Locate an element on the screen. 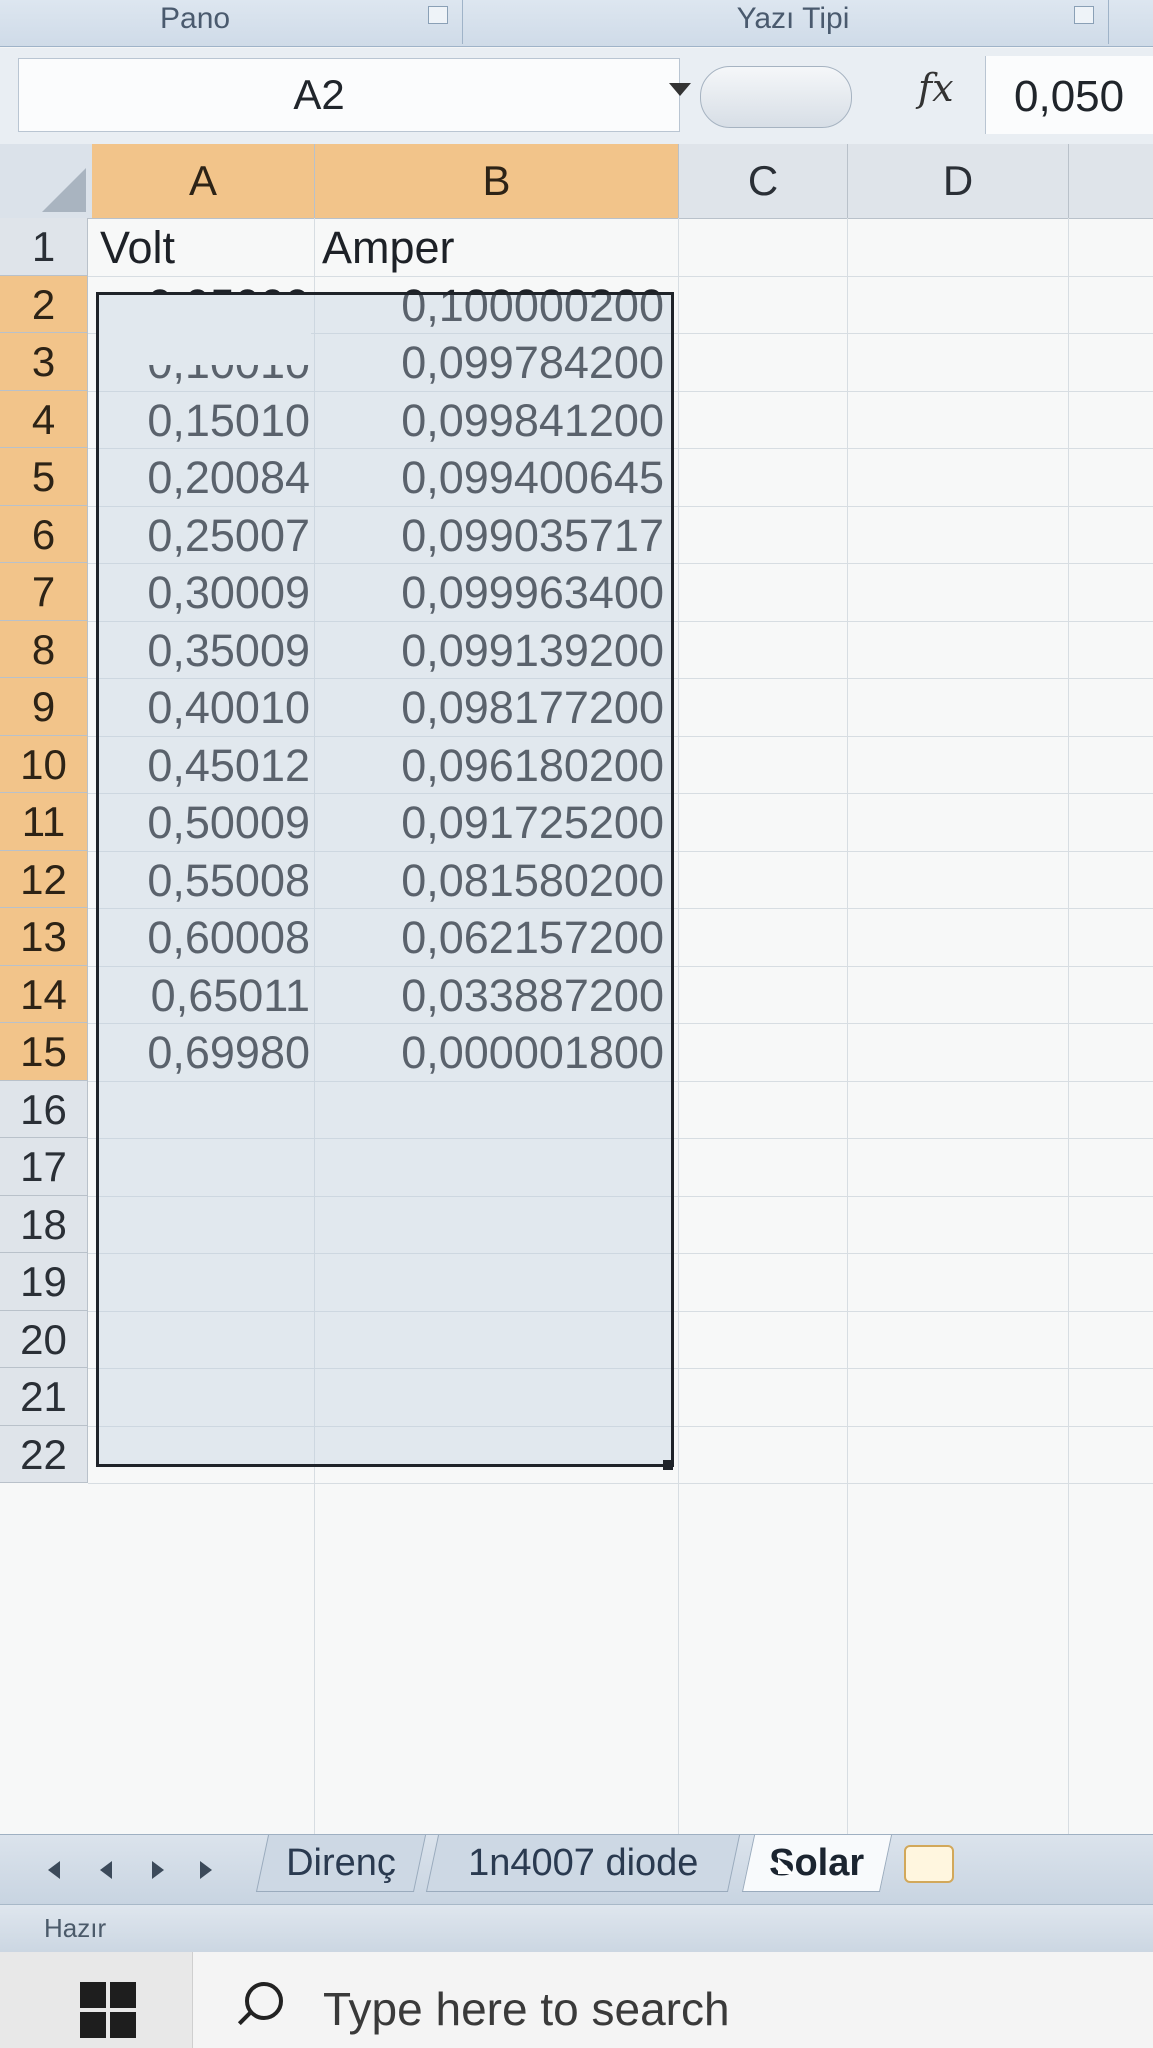 This screenshot has width=1153, height=2048. last-sheet-icon is located at coordinates (206, 1870).